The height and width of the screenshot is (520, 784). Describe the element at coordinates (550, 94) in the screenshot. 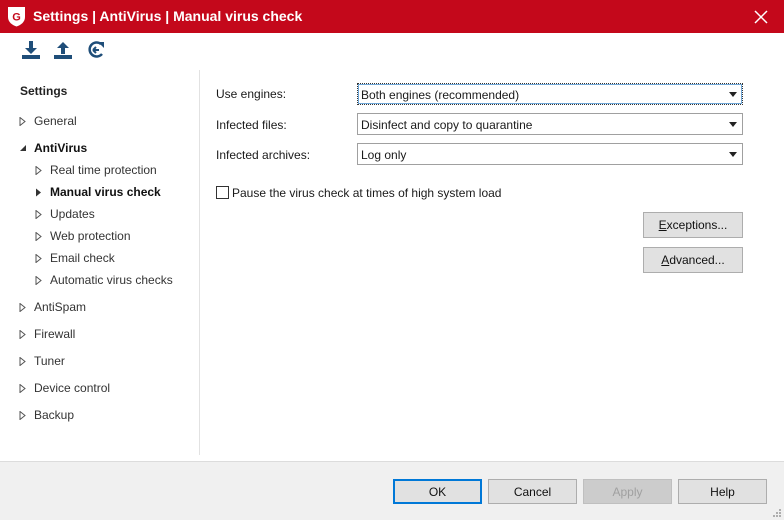

I see `use-engines-select: Both engines (recommended)` at that location.